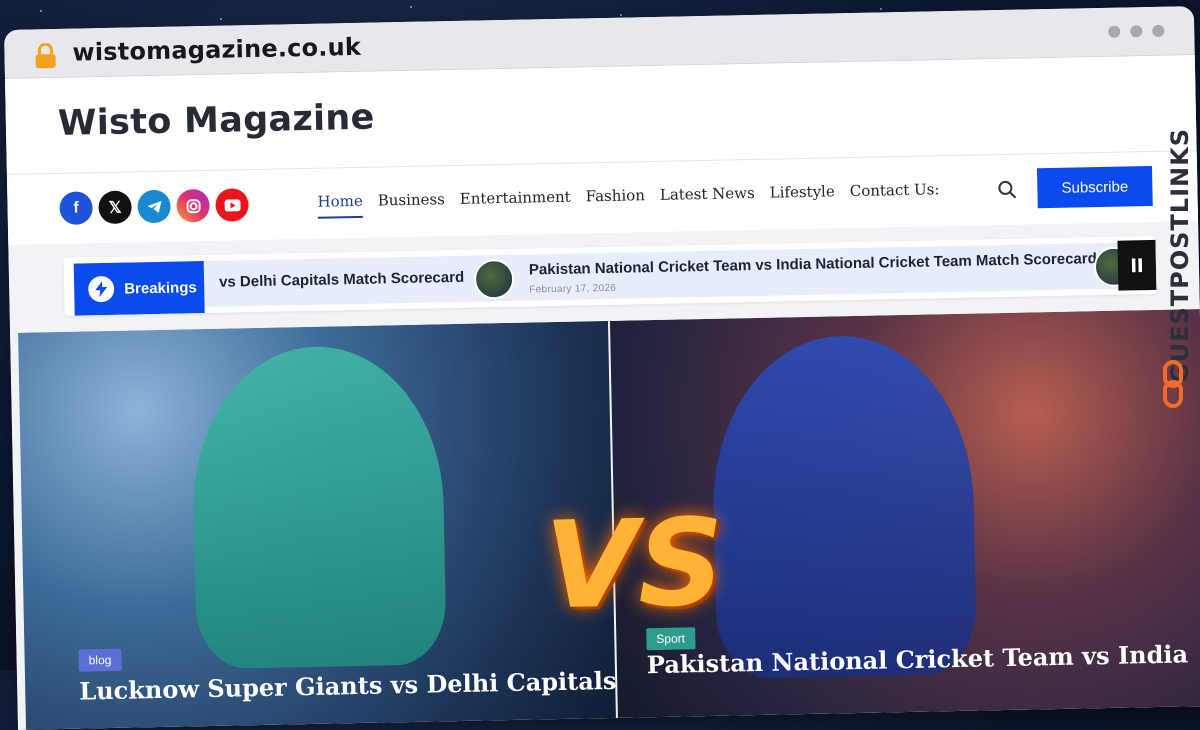 The width and height of the screenshot is (1200, 730). What do you see at coordinates (616, 199) in the screenshot?
I see `nav-item-fashion: Fashion` at bounding box center [616, 199].